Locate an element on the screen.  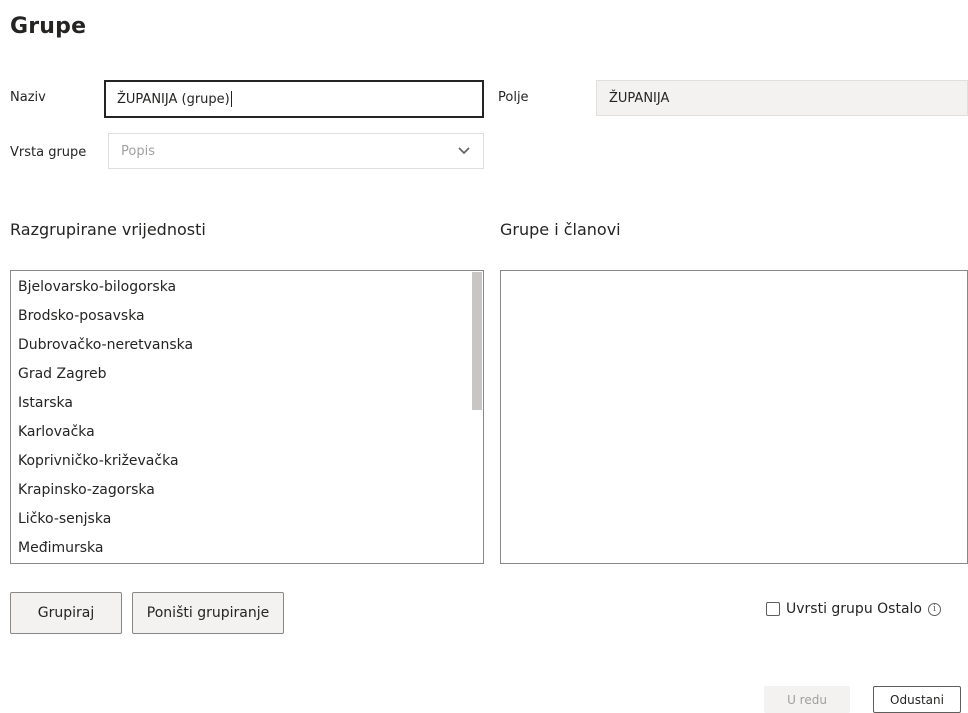
name-input: ŽUPANIJA (grupe) is located at coordinates (294, 99).